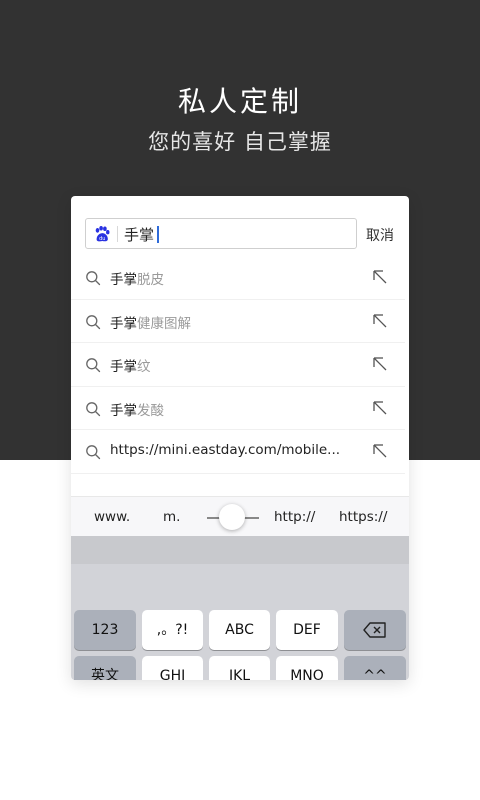 This screenshot has width=480, height=800. I want to click on key-abc: ABC, so click(239, 630).